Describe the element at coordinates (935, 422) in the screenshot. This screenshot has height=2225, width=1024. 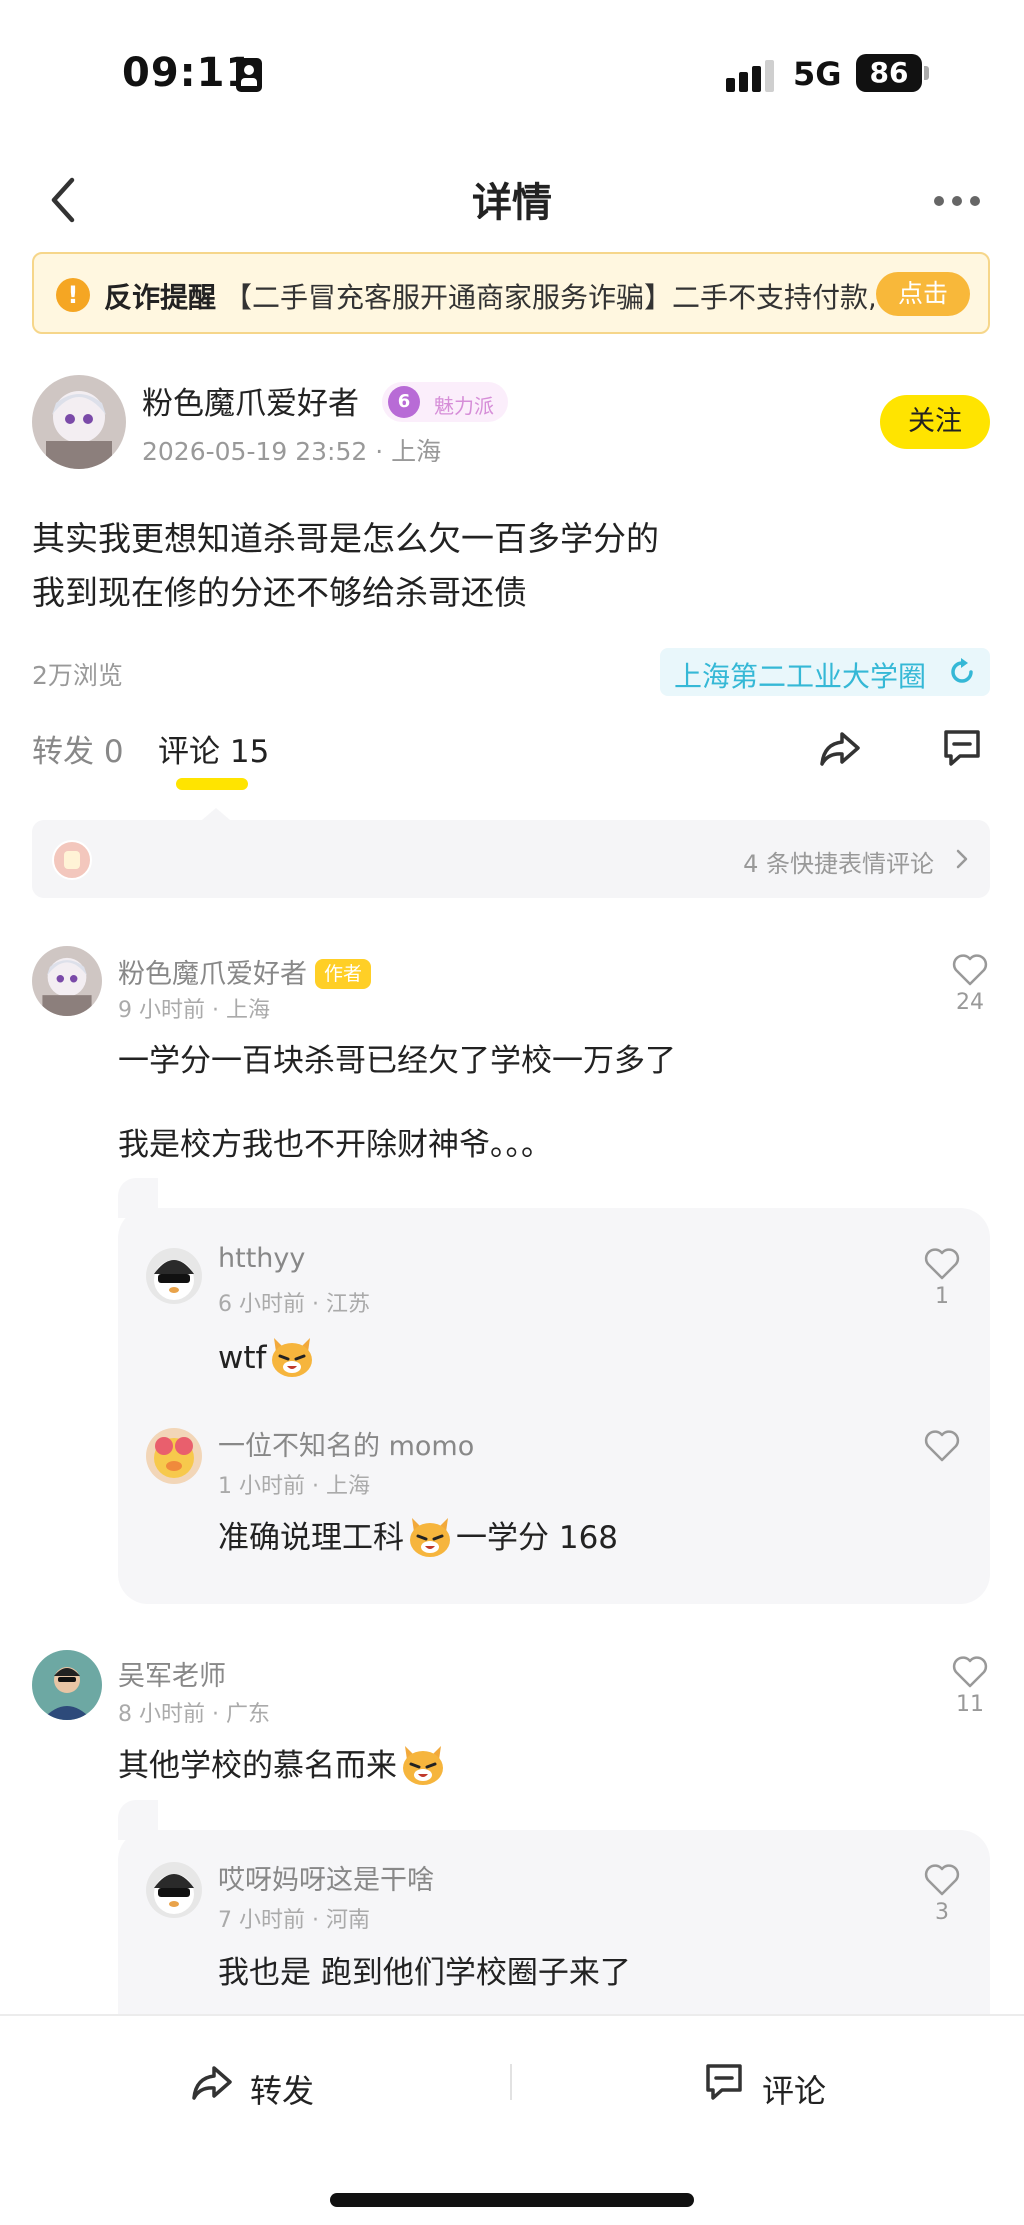
I see `follow-button: 关注` at that location.